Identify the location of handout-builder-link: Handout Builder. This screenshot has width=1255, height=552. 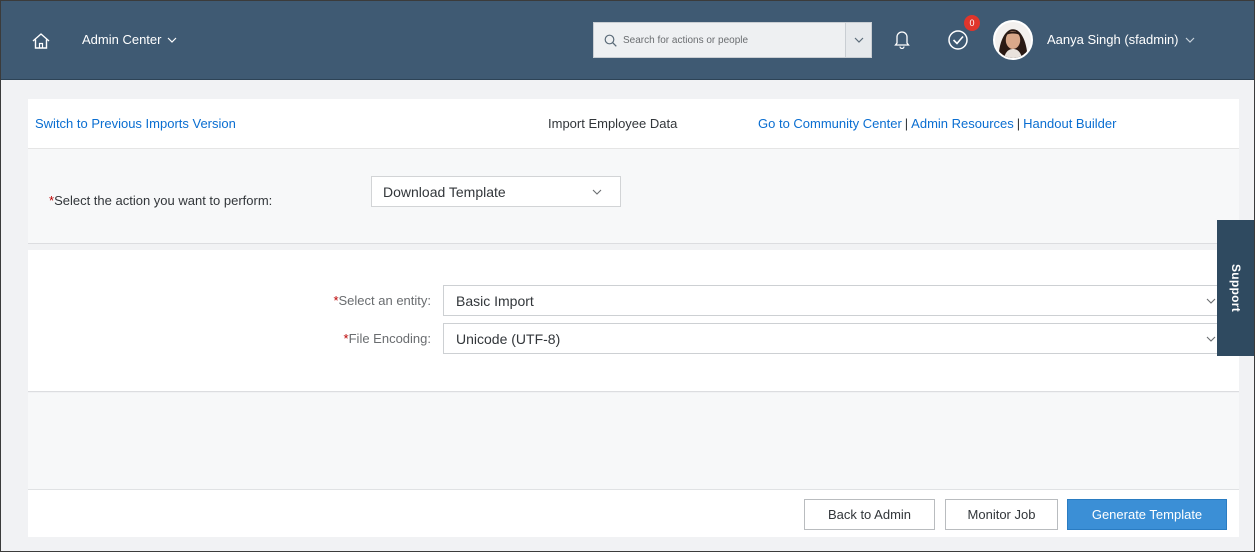
(1069, 123).